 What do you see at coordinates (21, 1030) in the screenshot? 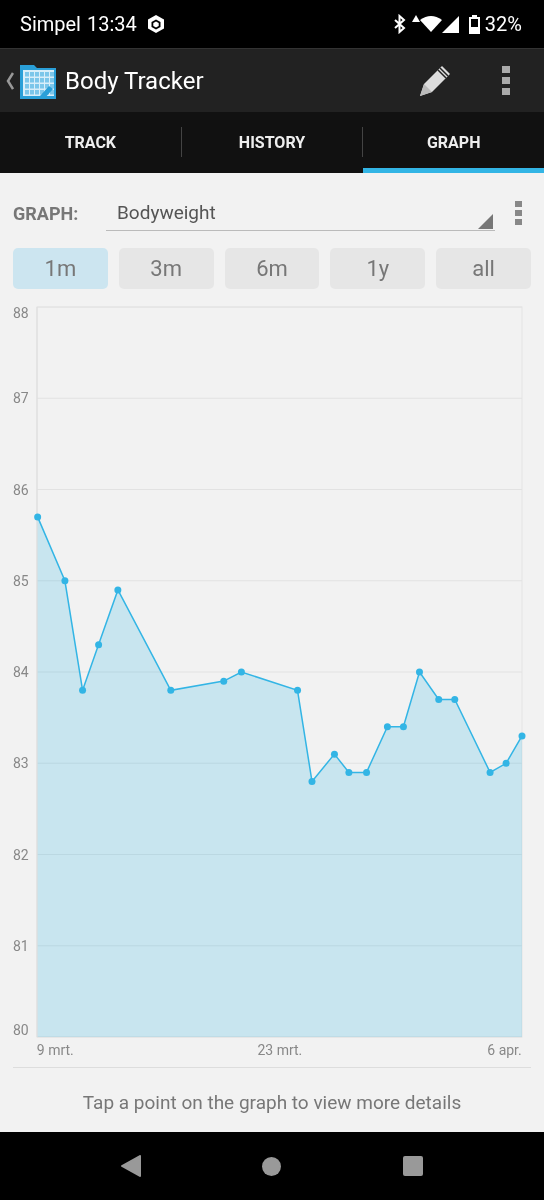
I see `y-axis-label: 80` at bounding box center [21, 1030].